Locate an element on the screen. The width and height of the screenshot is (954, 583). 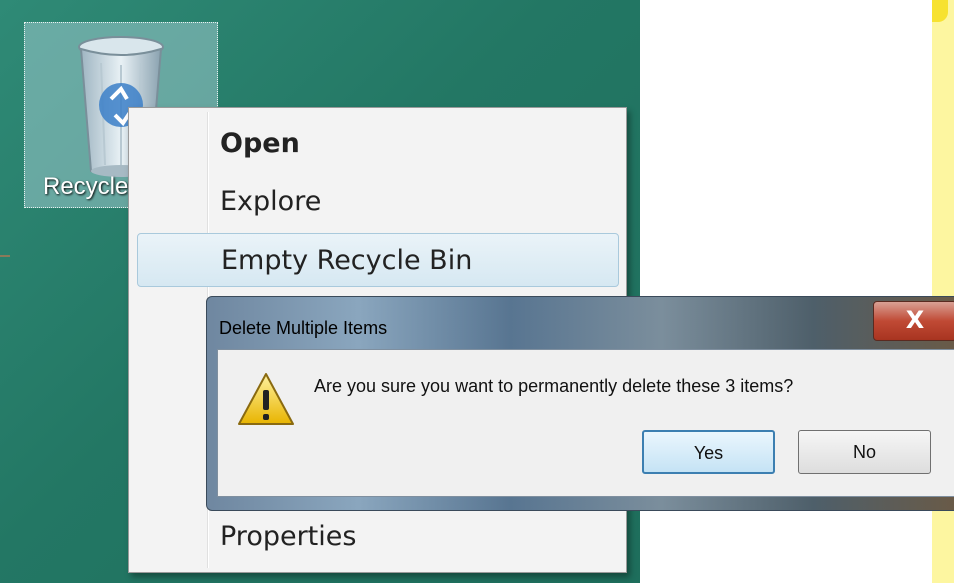
menu-item-explore: Explore is located at coordinates (378, 202).